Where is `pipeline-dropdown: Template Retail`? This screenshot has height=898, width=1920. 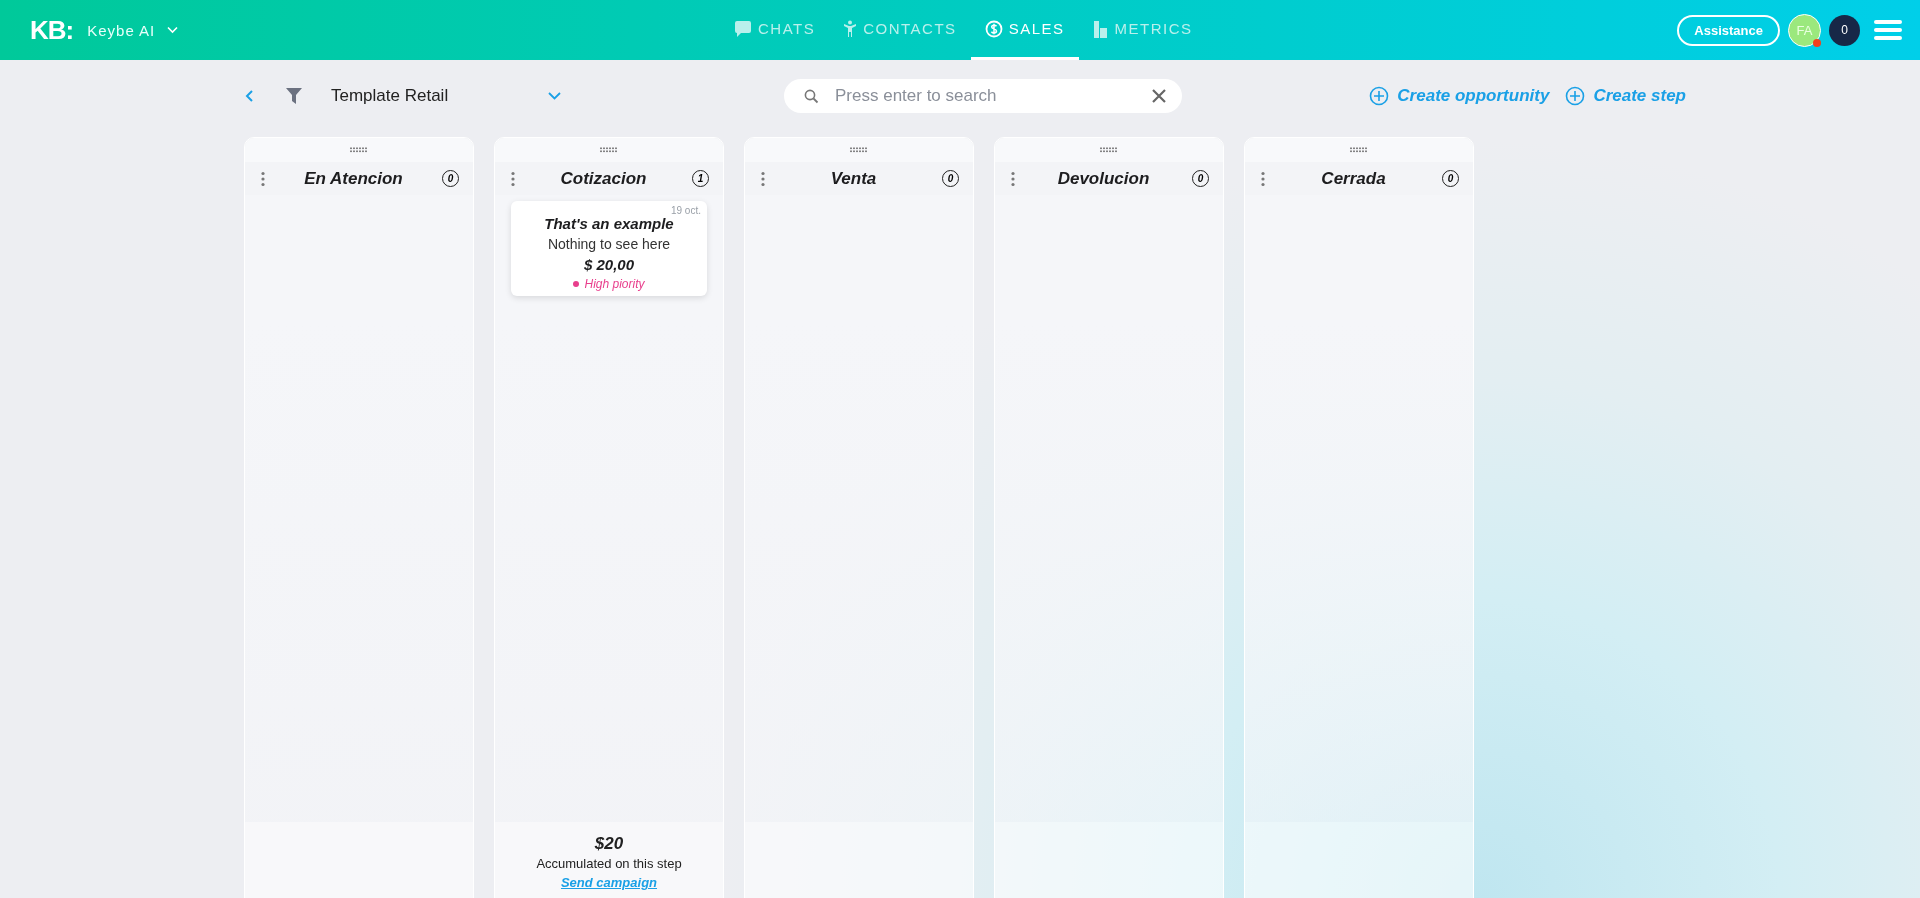
pipeline-dropdown: Template Retail is located at coordinates (446, 96).